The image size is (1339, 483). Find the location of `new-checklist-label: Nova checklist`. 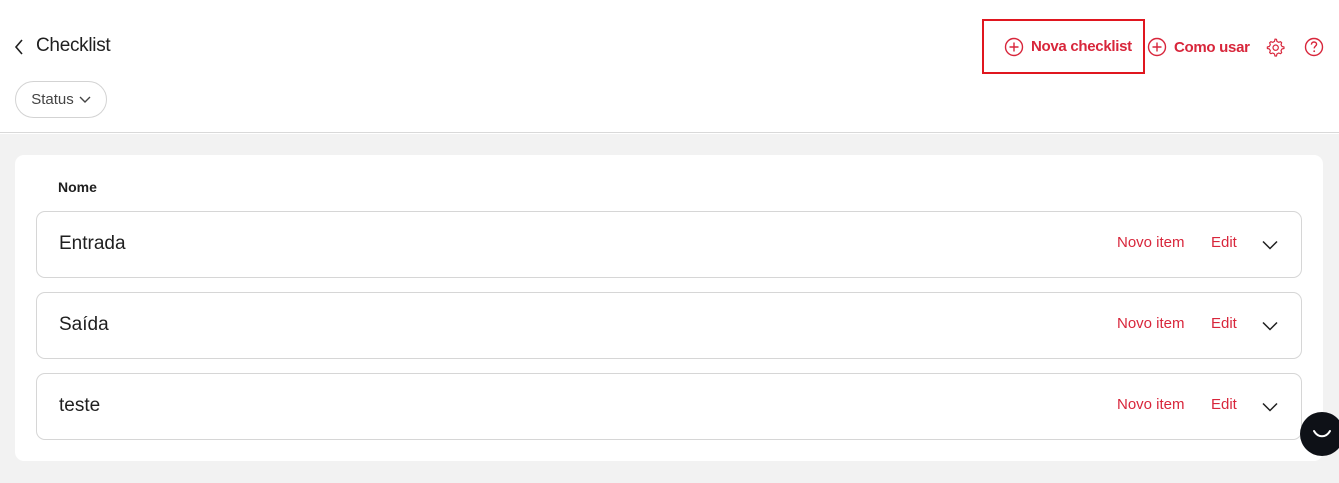

new-checklist-label: Nova checklist is located at coordinates (1081, 46).